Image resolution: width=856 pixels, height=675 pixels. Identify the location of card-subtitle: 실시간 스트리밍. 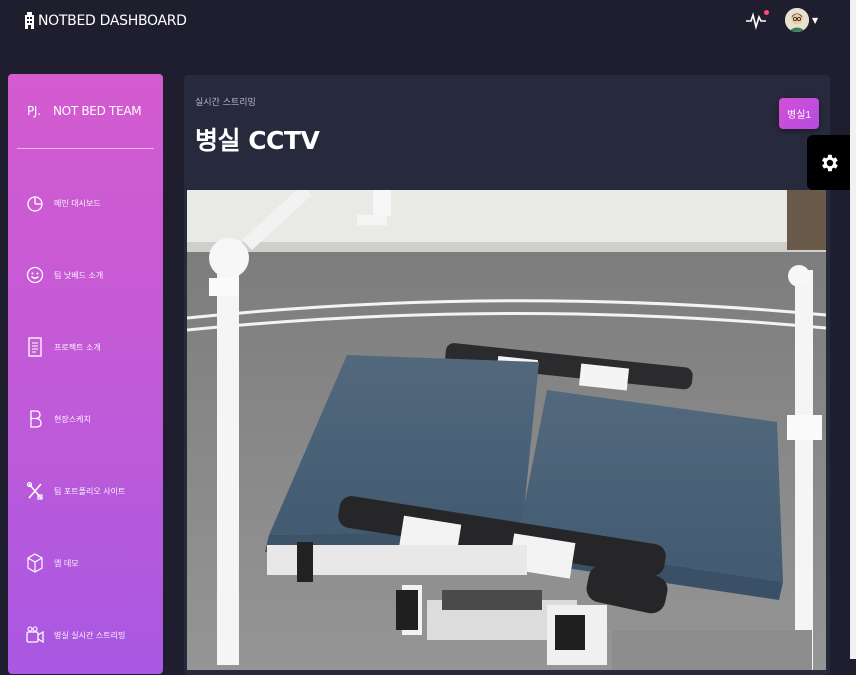
(225, 103).